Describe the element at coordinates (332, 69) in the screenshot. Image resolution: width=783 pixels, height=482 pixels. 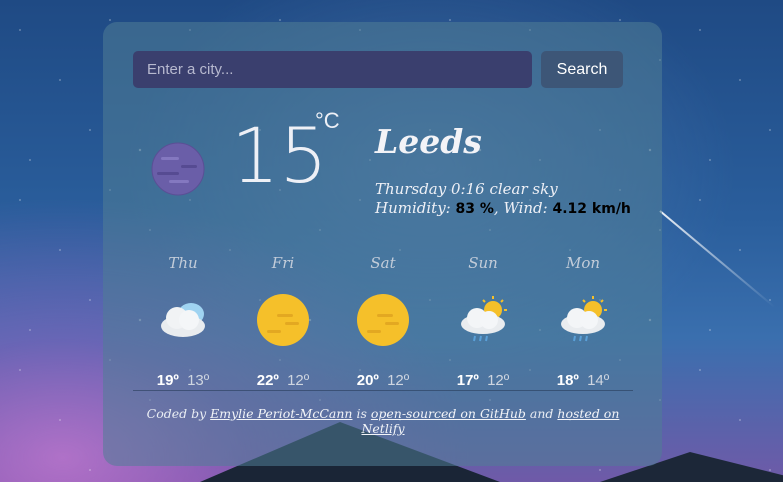
I see `city-search-input` at that location.